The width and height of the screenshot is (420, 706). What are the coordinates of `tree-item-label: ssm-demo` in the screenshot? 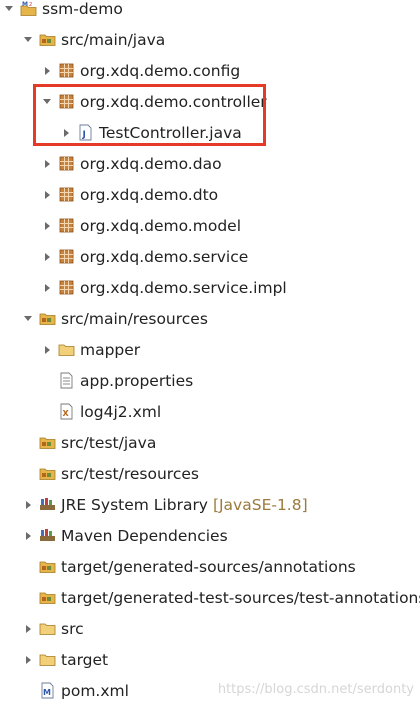 It's located at (82, 9).